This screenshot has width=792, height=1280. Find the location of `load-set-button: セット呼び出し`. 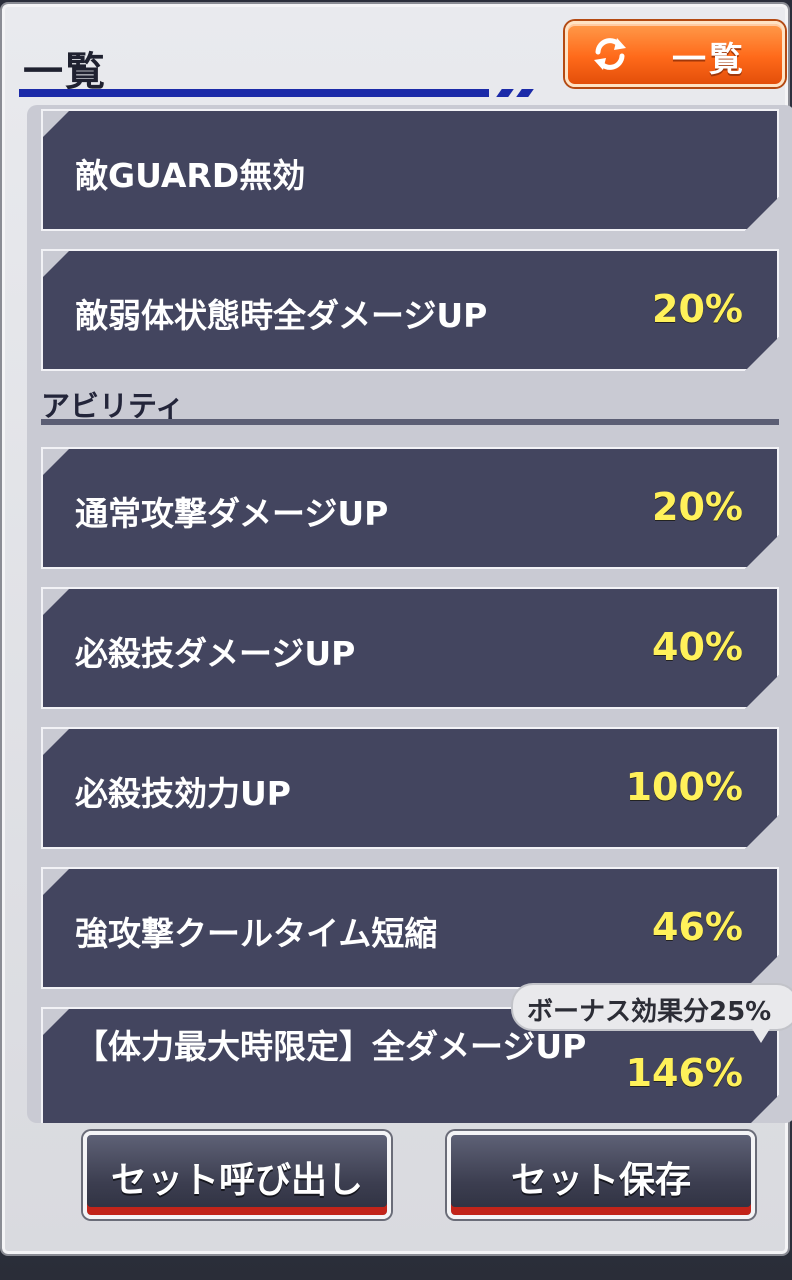

load-set-button: セット呼び出し is located at coordinates (237, 1175).